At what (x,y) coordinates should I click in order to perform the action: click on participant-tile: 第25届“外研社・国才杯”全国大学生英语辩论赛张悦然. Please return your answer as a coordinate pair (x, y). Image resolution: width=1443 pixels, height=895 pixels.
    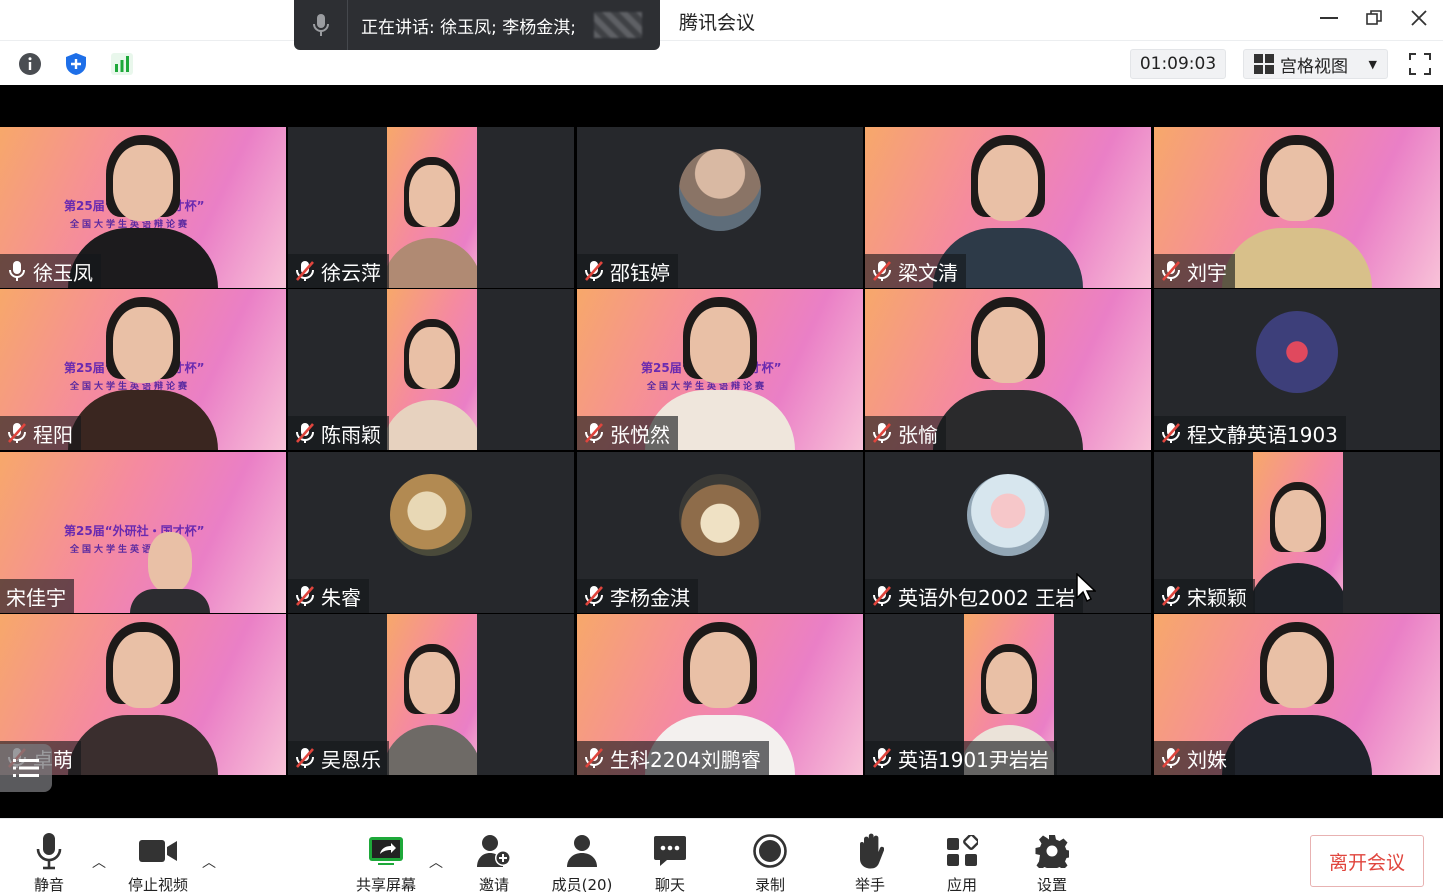
    Looking at the image, I should click on (720, 369).